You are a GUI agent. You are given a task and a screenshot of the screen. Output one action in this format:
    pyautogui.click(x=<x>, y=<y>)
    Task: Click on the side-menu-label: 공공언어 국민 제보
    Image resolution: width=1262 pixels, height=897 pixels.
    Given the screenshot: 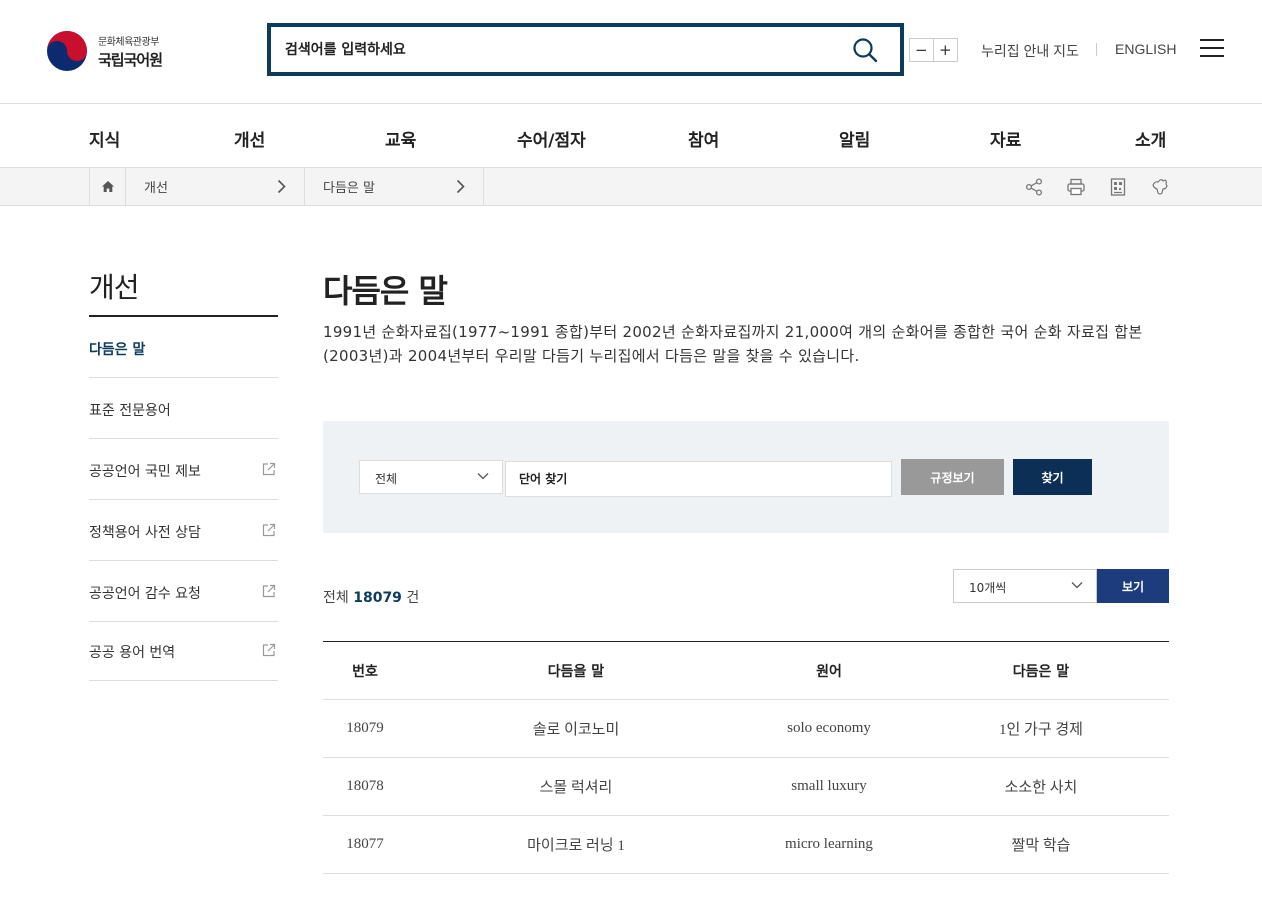 What is the action you would take?
    pyautogui.click(x=145, y=472)
    